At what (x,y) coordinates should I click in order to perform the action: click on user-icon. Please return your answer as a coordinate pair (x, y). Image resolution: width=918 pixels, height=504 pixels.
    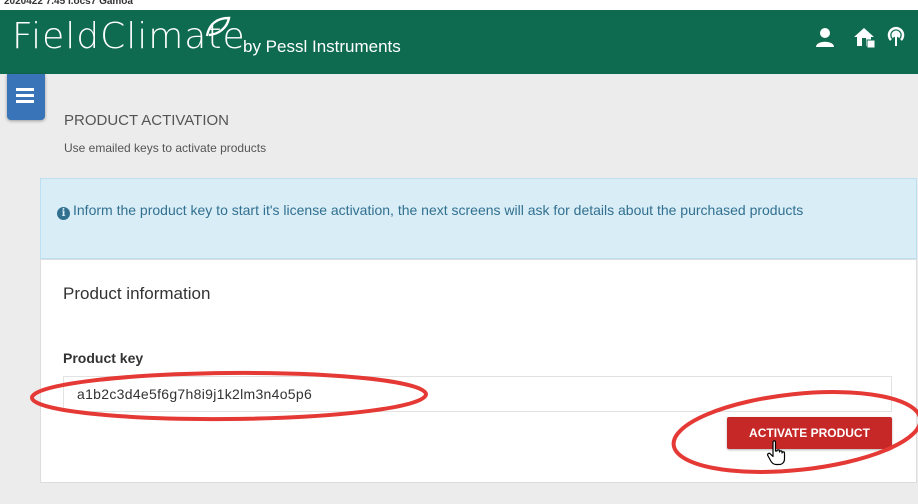
    Looking at the image, I should click on (825, 37).